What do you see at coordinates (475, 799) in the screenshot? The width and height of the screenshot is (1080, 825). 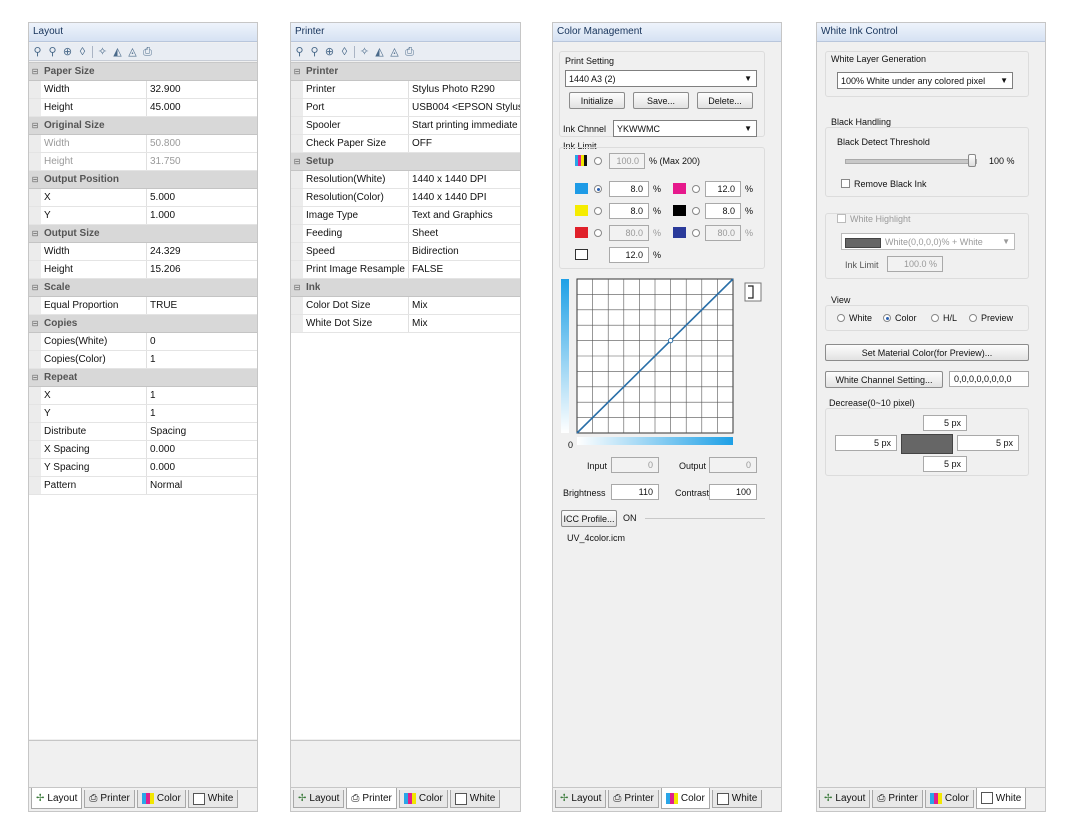 I see `tab-white: White` at bounding box center [475, 799].